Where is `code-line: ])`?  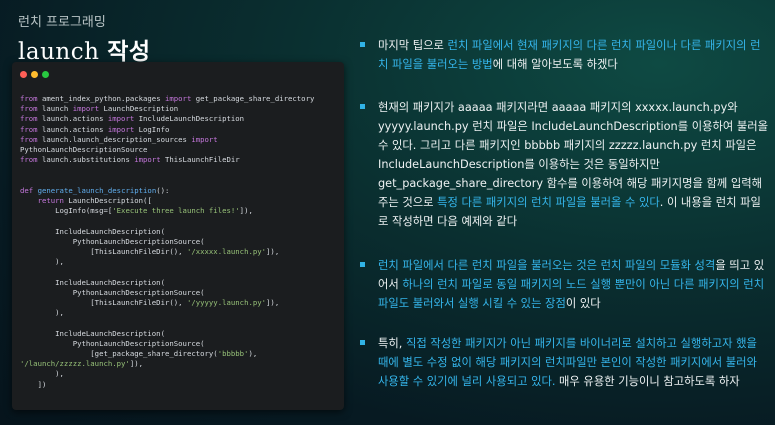 code-line: ]) is located at coordinates (167, 385).